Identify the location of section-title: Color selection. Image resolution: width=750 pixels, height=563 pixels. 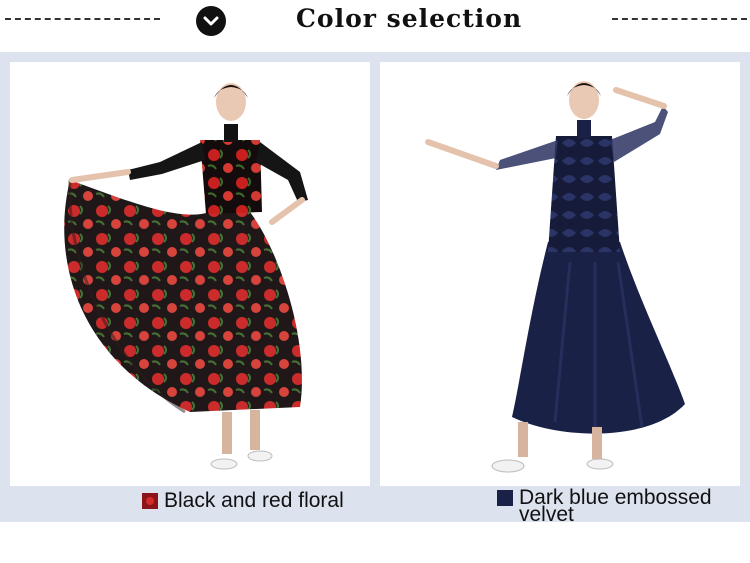
(409, 18).